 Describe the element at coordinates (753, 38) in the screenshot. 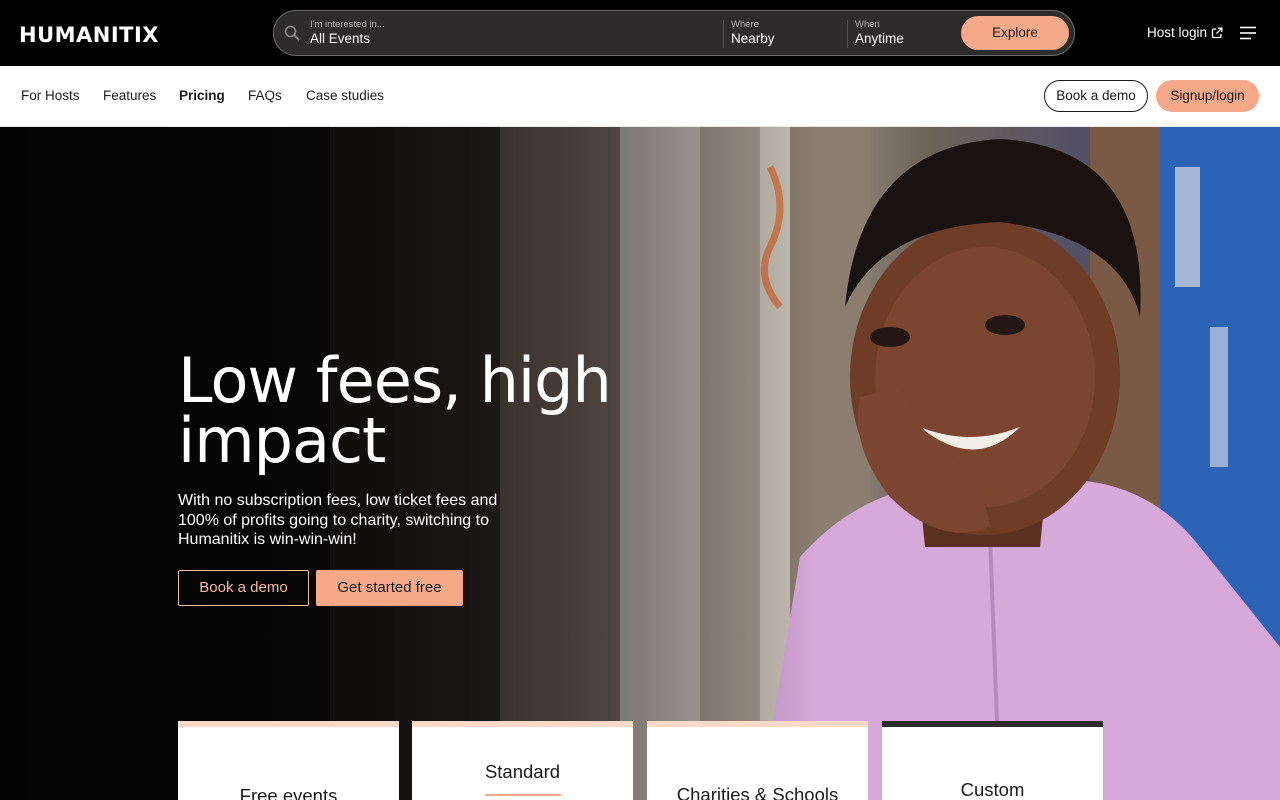

I see `where-value: Nearby` at that location.